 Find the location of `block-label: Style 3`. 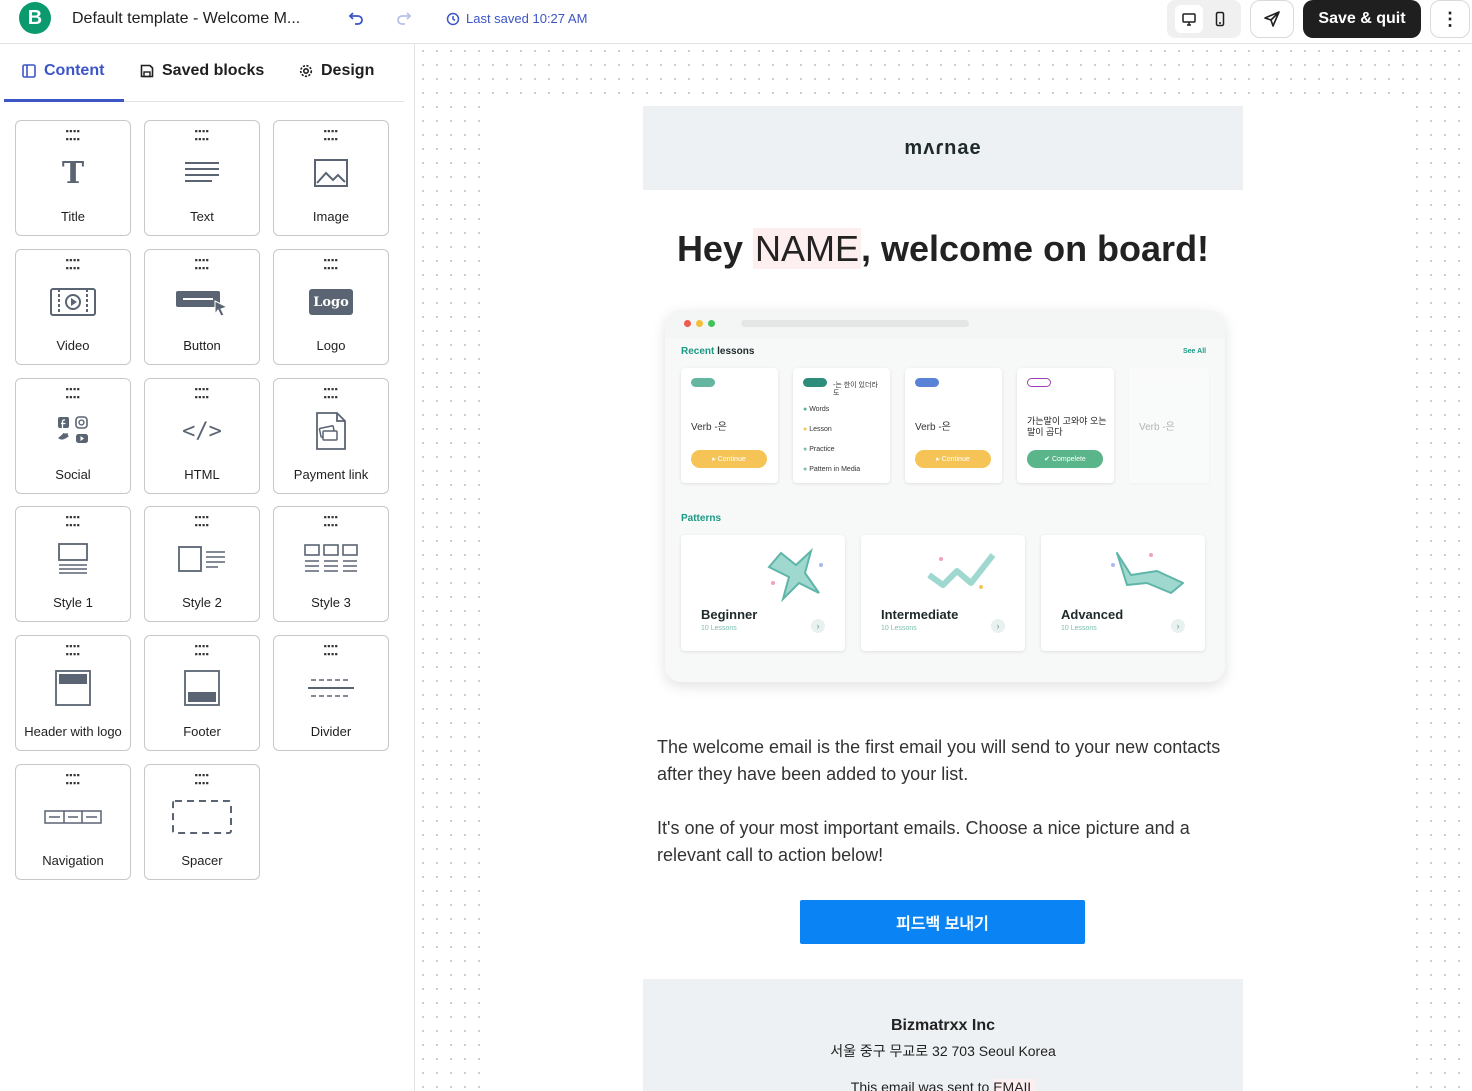

block-label: Style 3 is located at coordinates (331, 602).